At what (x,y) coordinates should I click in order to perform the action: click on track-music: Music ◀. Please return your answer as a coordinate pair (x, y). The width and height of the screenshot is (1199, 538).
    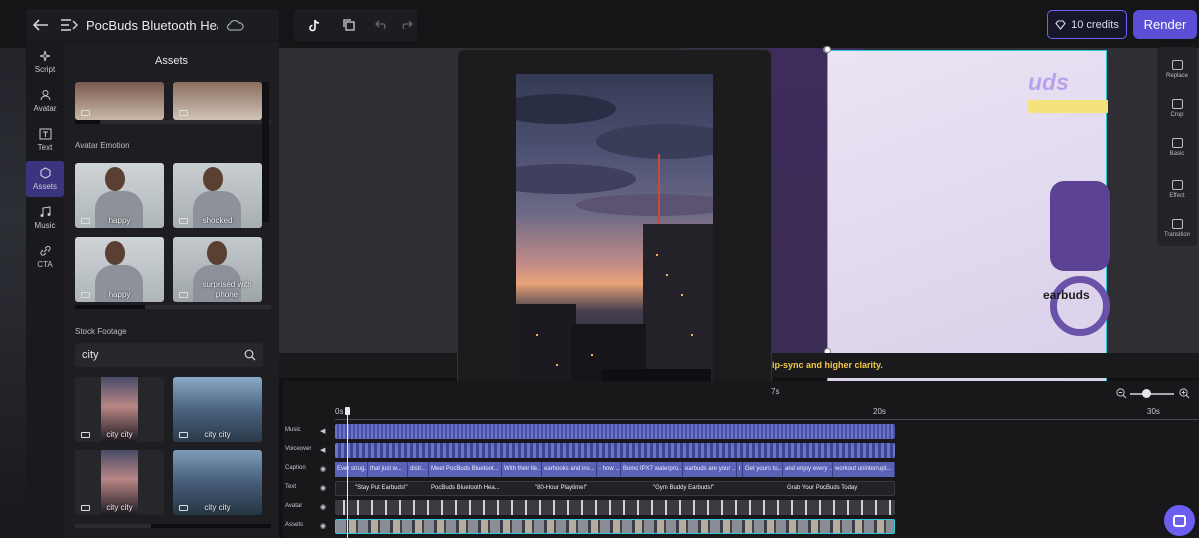
    Looking at the image, I should click on (741, 431).